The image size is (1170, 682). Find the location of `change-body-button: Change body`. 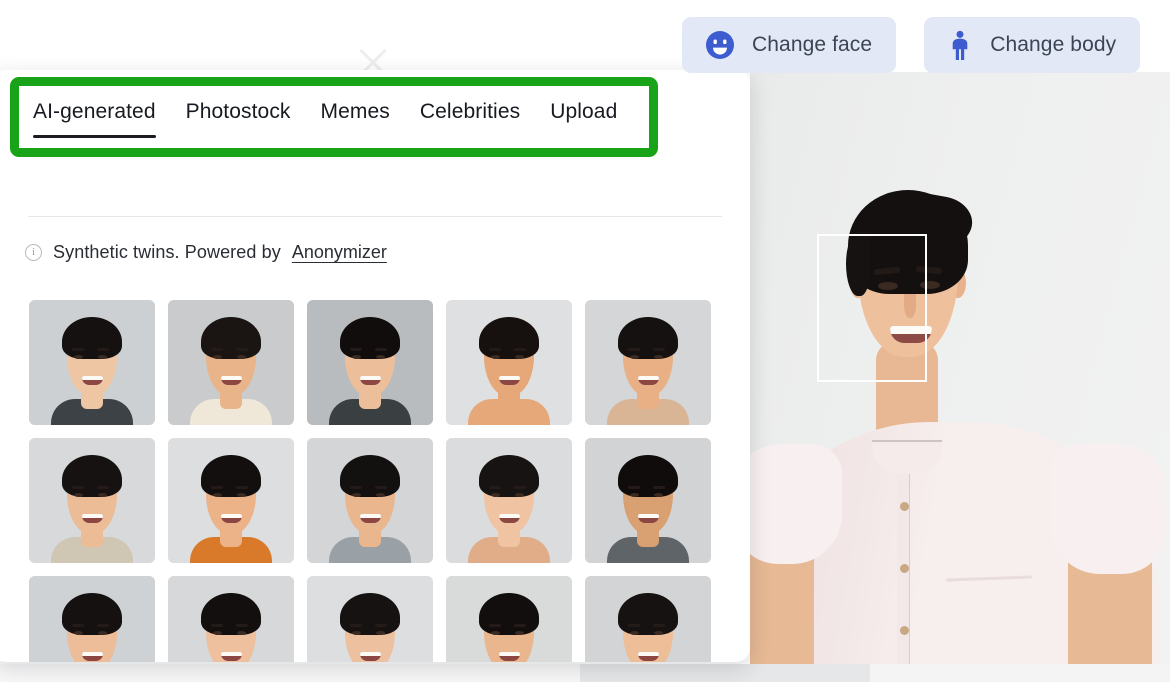

change-body-button: Change body is located at coordinates (1032, 45).